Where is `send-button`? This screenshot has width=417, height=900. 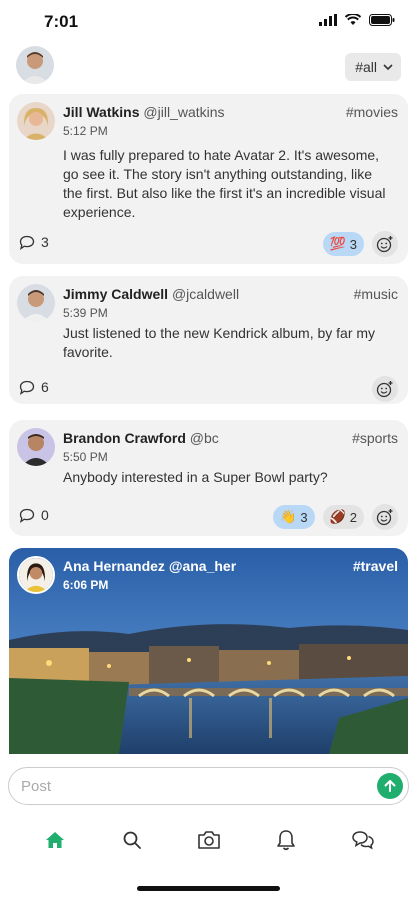 send-button is located at coordinates (390, 786).